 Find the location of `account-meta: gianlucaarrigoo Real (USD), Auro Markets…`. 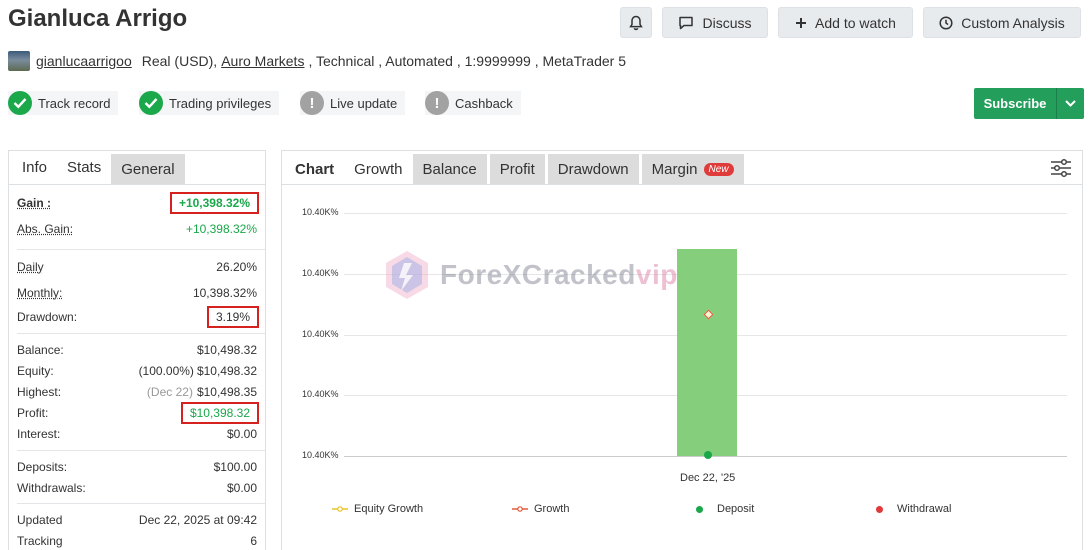

account-meta: gianlucaarrigoo Real (USD), Auro Markets… is located at coordinates (317, 61).